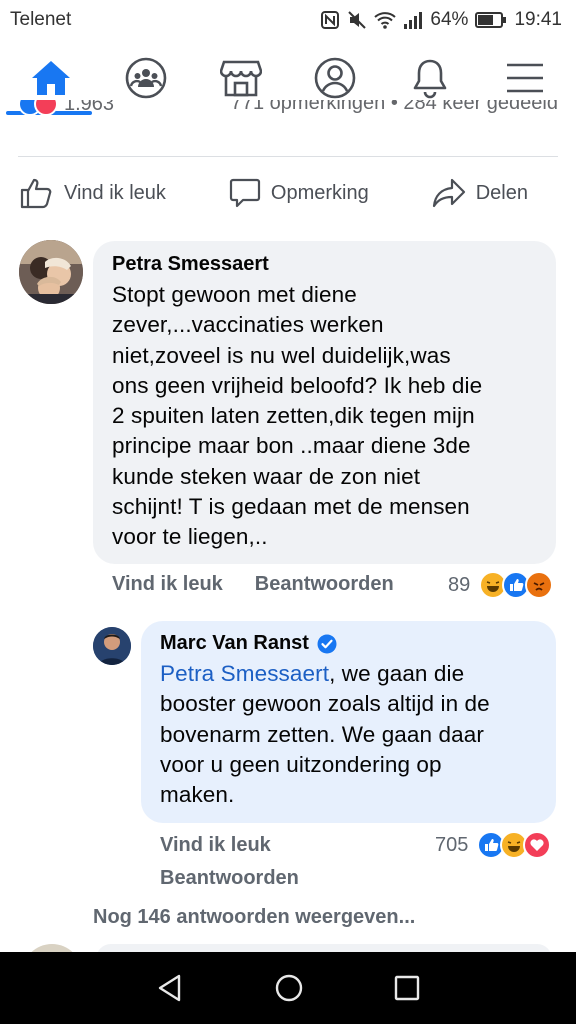 The image size is (576, 1024). I want to click on share-button: Delen, so click(480, 193).